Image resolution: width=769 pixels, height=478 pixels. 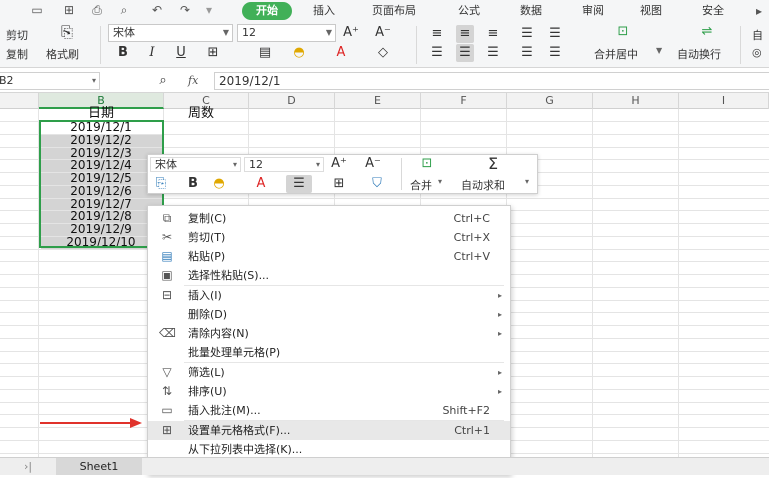 What do you see at coordinates (329, 372) in the screenshot?
I see `context-menu-item: ▽ 筛选(L) ▸` at bounding box center [329, 372].